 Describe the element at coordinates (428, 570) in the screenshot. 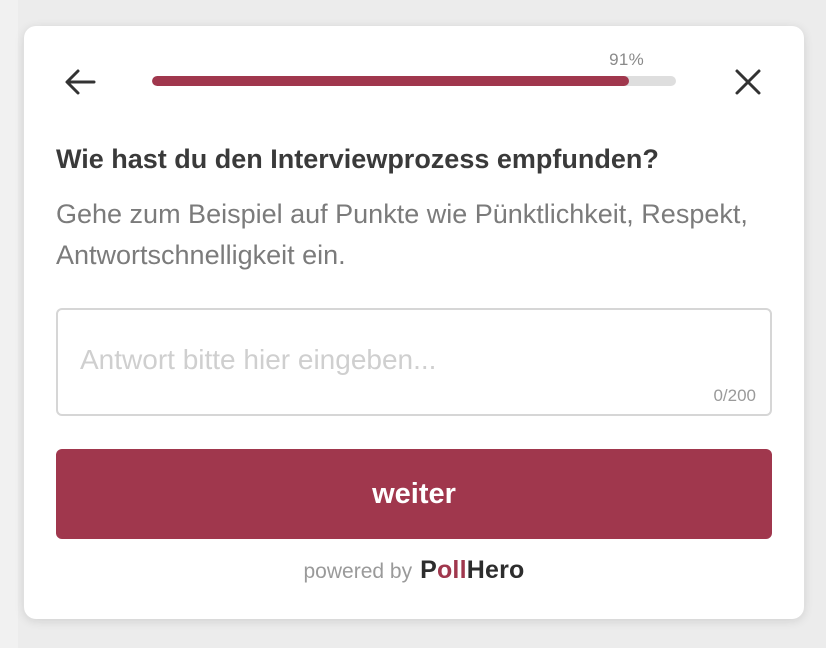

I see `logo-part-p: P` at that location.